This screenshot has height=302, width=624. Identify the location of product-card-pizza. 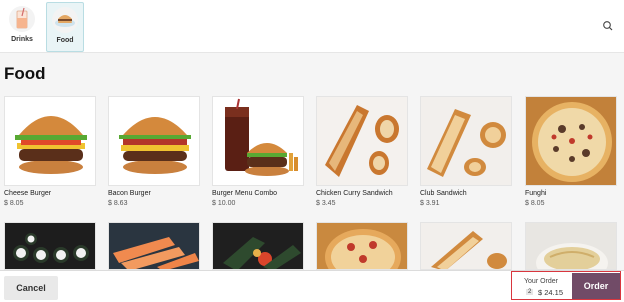
(362, 246).